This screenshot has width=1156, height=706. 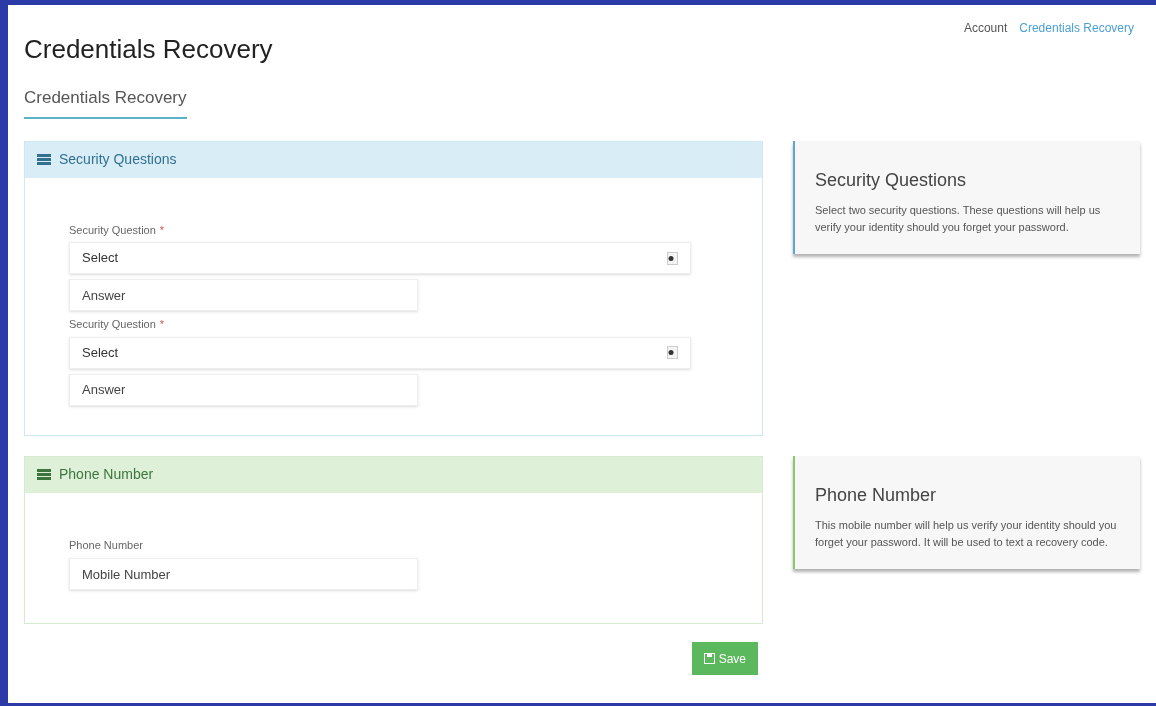 What do you see at coordinates (709, 658) in the screenshot?
I see `floppy-icon` at bounding box center [709, 658].